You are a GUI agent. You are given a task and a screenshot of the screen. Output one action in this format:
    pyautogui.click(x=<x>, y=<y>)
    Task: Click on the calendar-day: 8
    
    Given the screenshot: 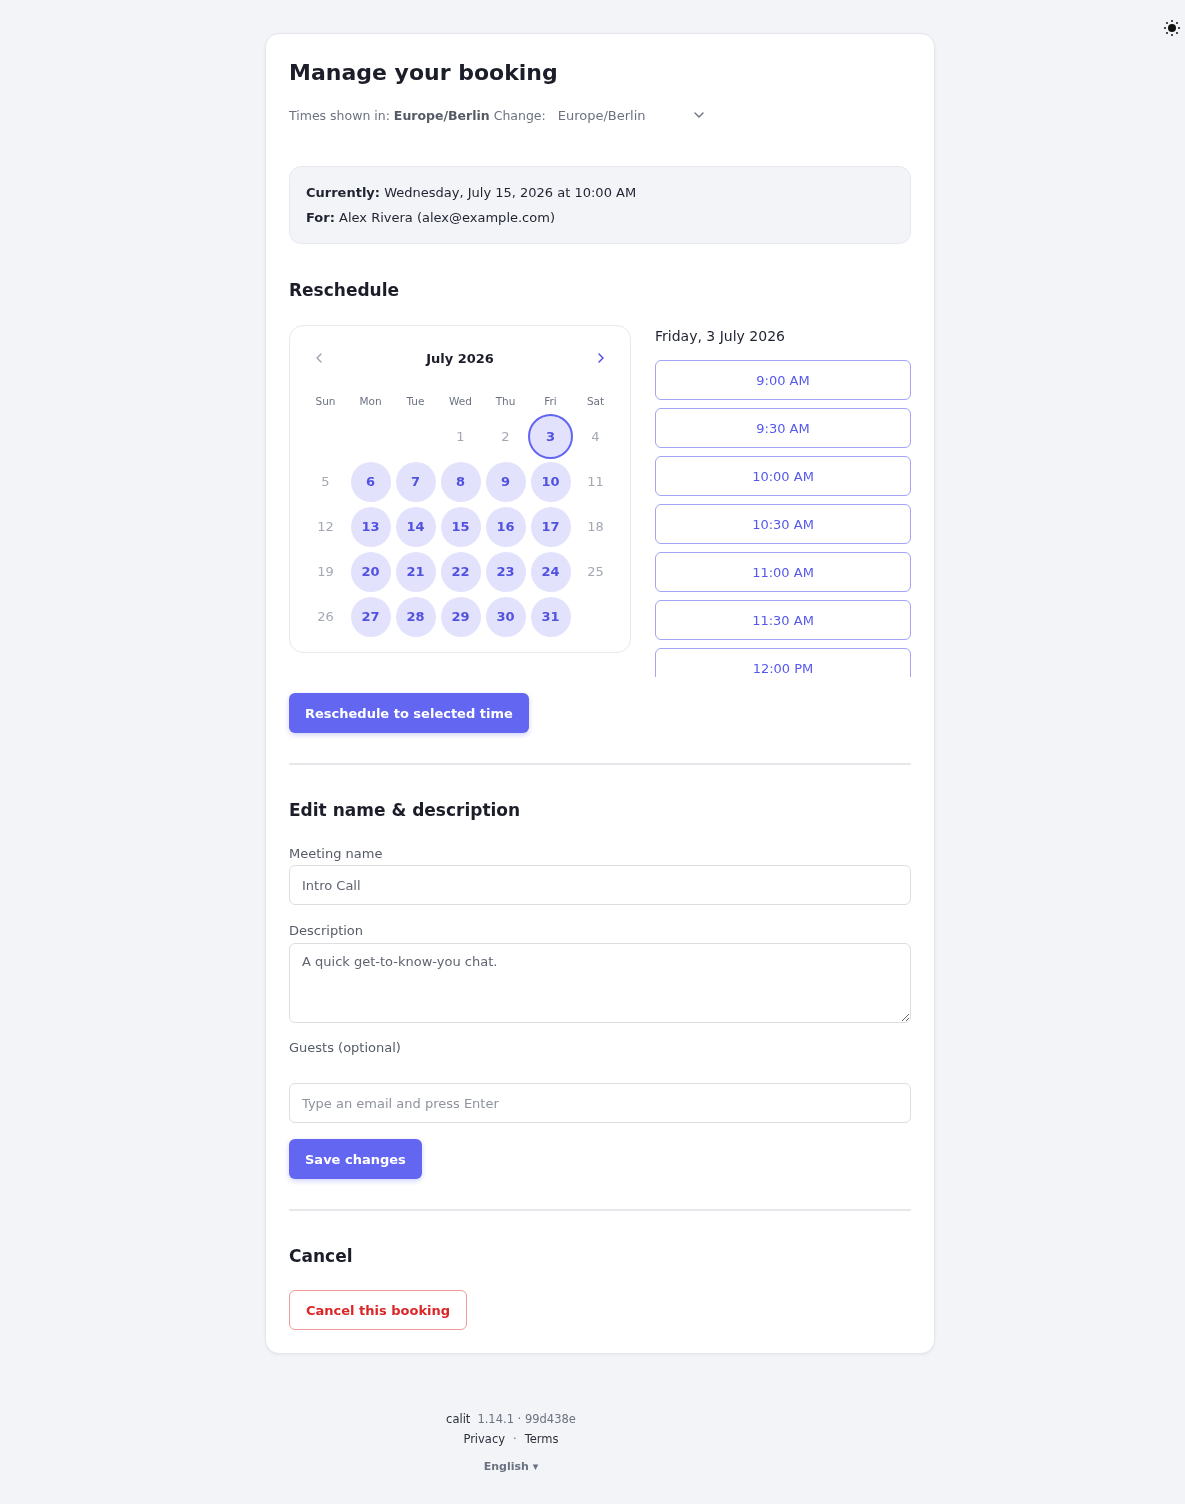 What is the action you would take?
    pyautogui.click(x=460, y=481)
    